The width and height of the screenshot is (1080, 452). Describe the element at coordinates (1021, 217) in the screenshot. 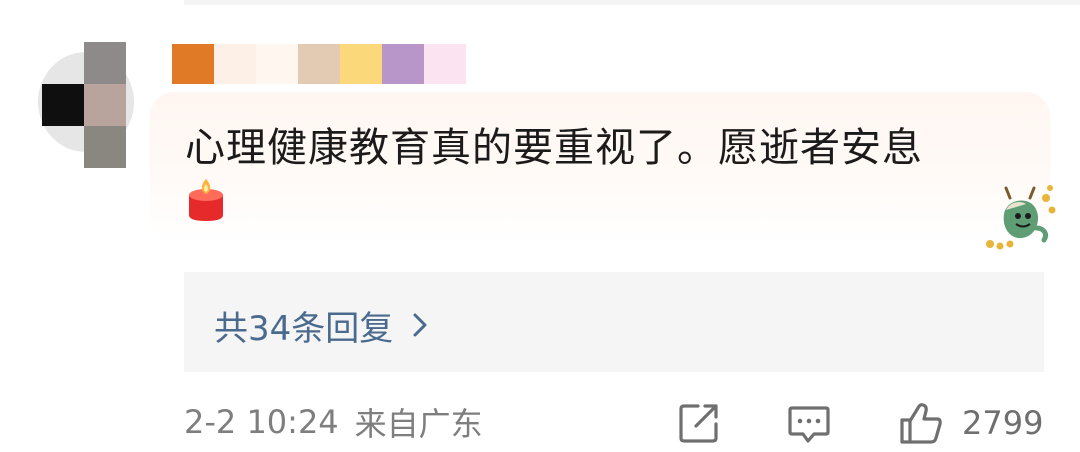

I see `dragon-mascot-icon` at that location.